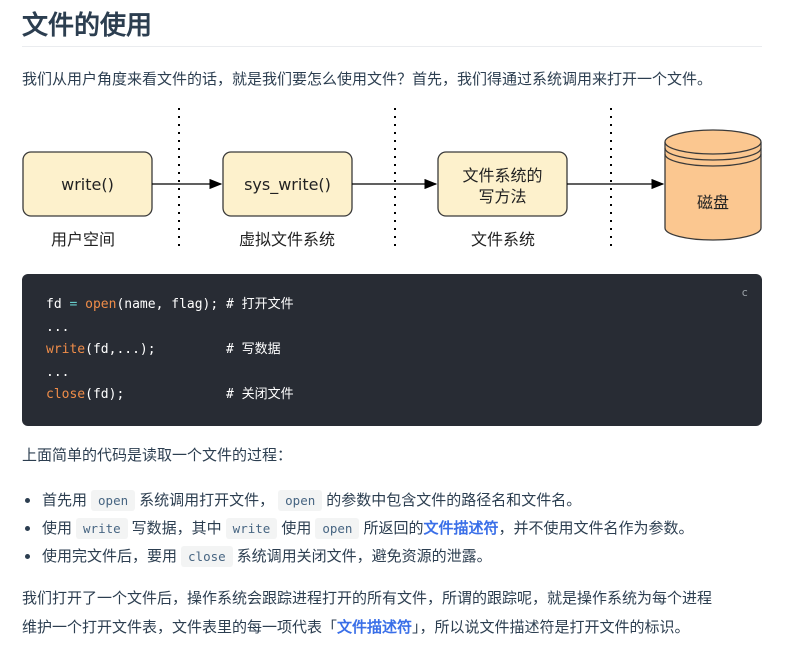  Describe the element at coordinates (58, 304) in the screenshot. I see `code-token: fd` at that location.